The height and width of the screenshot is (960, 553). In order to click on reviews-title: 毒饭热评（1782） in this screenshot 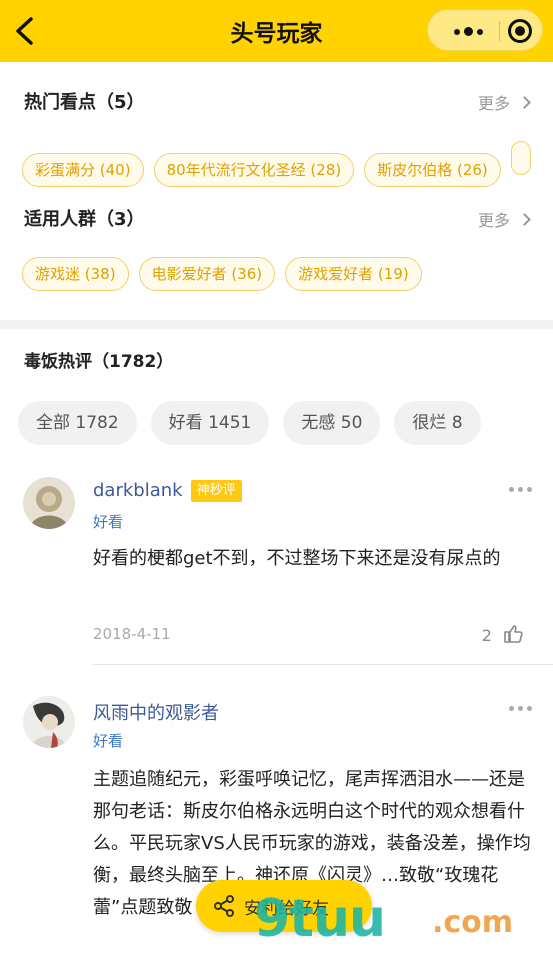, I will do `click(99, 362)`.